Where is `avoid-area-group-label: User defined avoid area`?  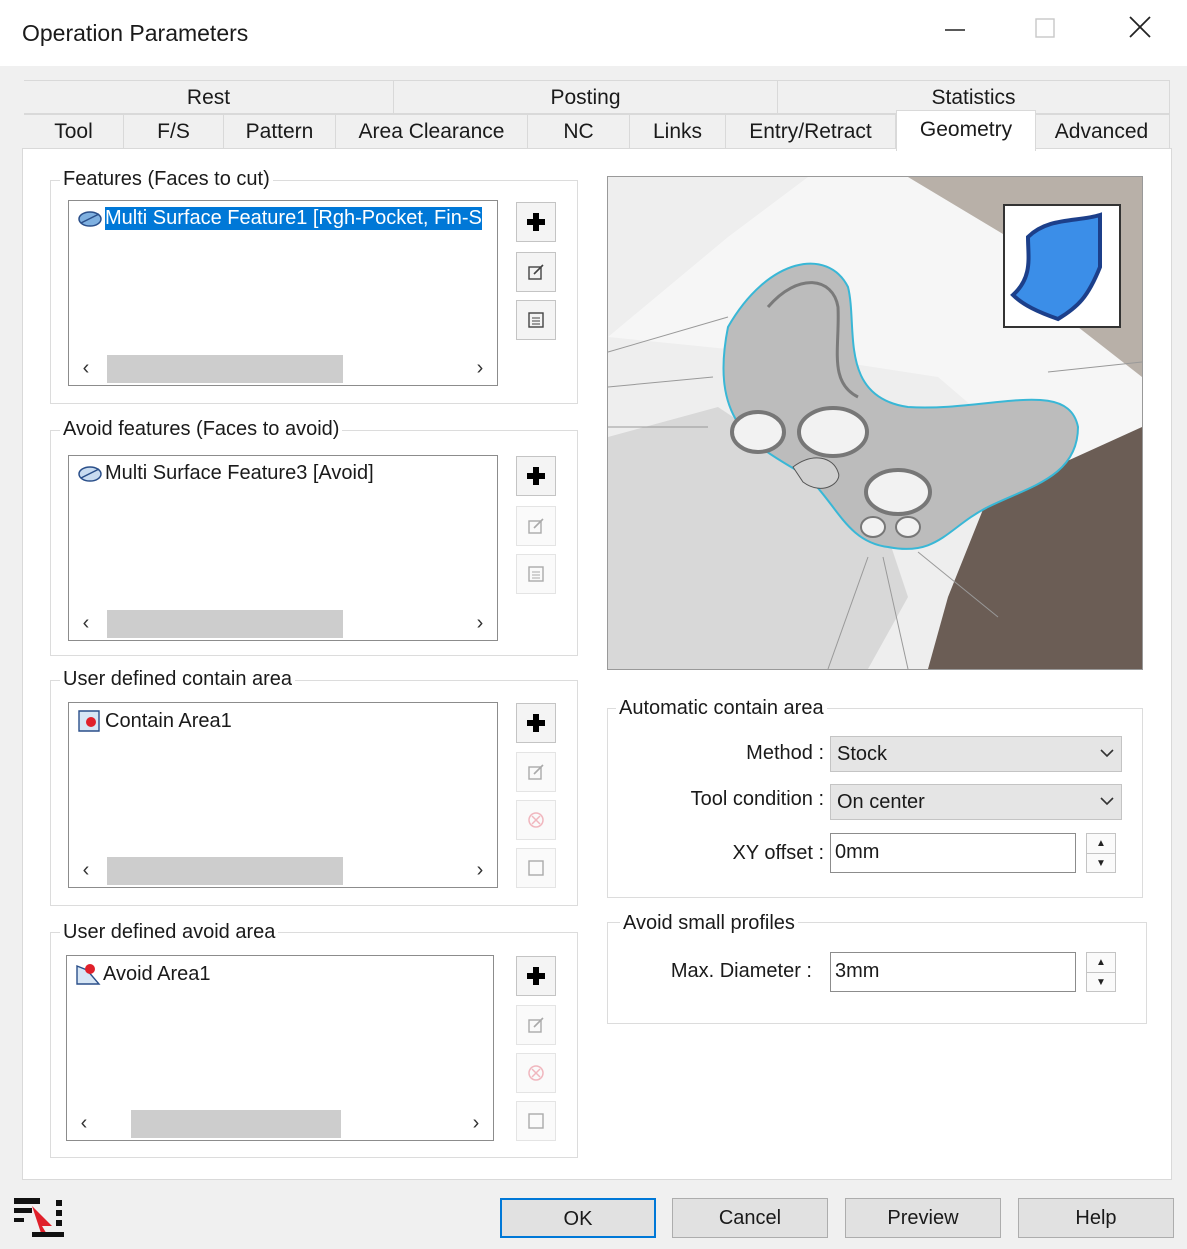 avoid-area-group-label: User defined avoid area is located at coordinates (169, 932).